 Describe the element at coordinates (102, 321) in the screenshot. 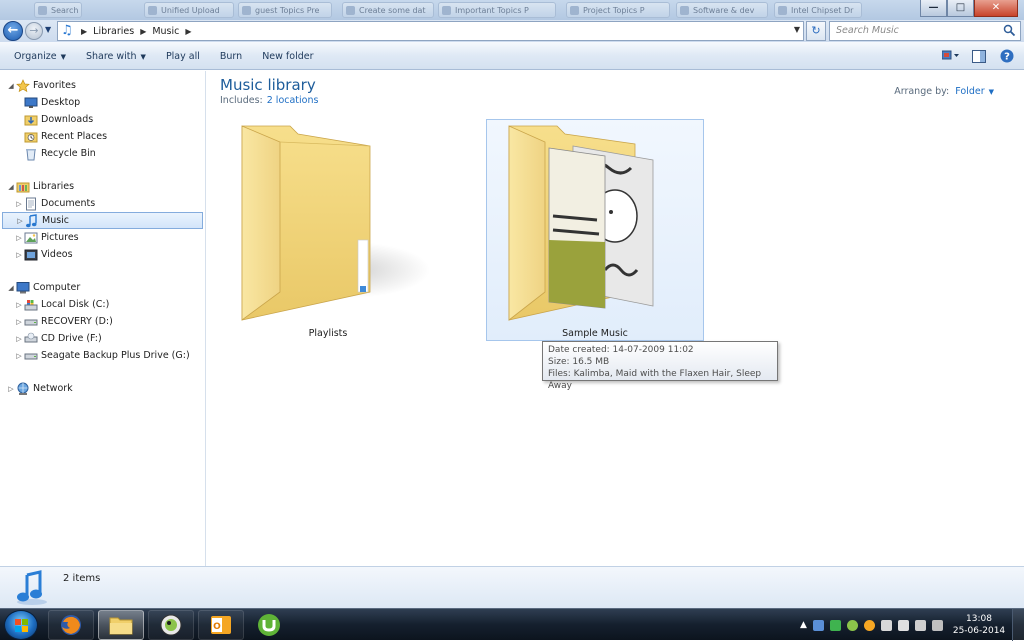

I see `nav-item-recovery: ▷ RECOVERY (D:)` at that location.